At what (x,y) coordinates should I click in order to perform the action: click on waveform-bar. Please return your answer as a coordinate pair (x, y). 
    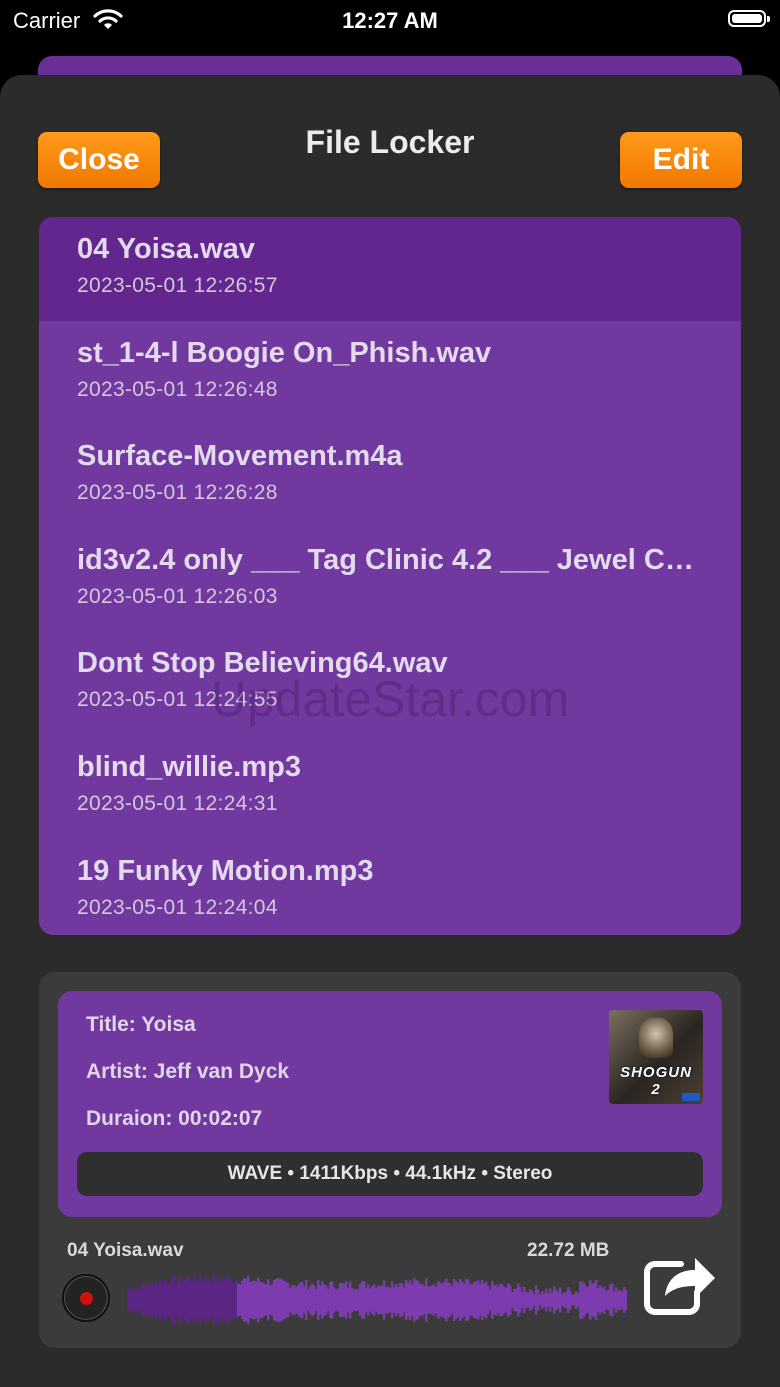
    Looking at the image, I should click on (626, 1300).